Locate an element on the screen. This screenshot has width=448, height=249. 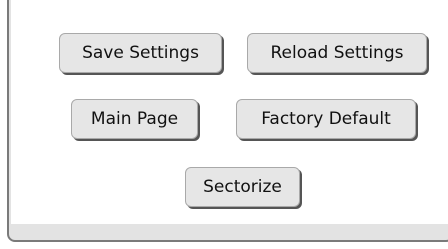
save-settings-button: Save Settings is located at coordinates (140, 53).